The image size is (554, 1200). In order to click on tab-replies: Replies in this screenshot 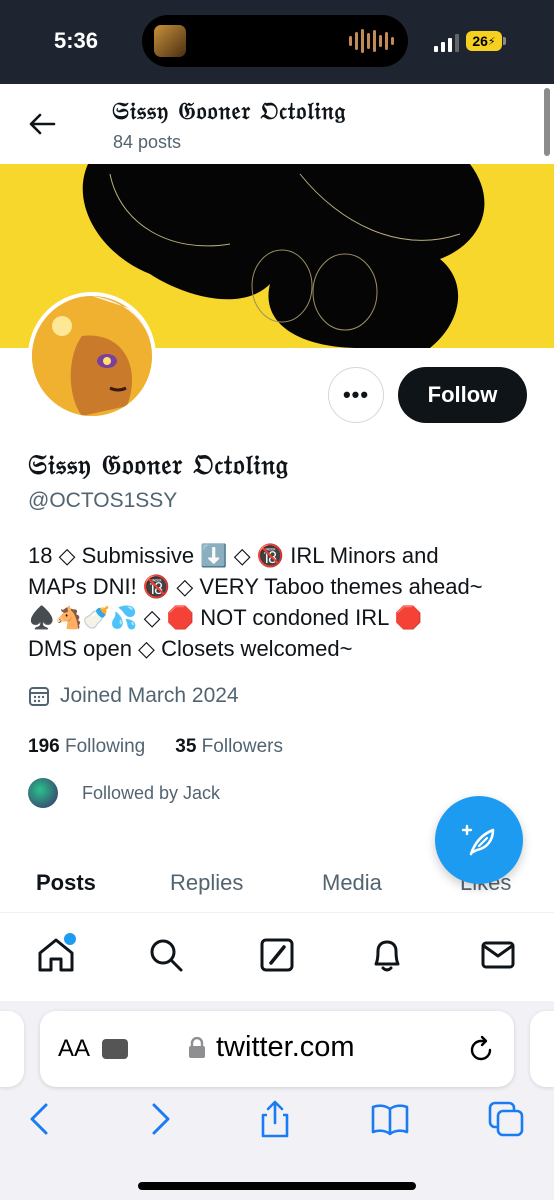, I will do `click(206, 883)`.